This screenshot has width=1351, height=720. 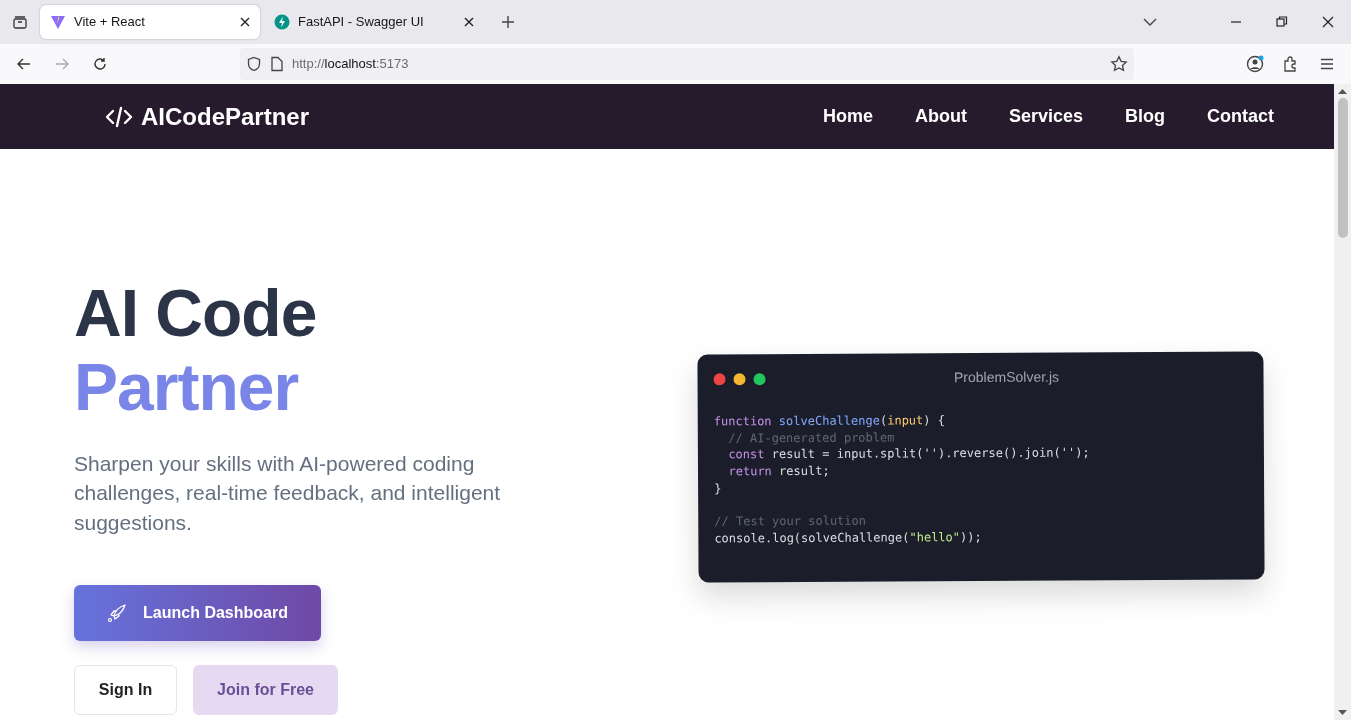 I want to click on scroll-up-icon, so click(x=1342, y=91).